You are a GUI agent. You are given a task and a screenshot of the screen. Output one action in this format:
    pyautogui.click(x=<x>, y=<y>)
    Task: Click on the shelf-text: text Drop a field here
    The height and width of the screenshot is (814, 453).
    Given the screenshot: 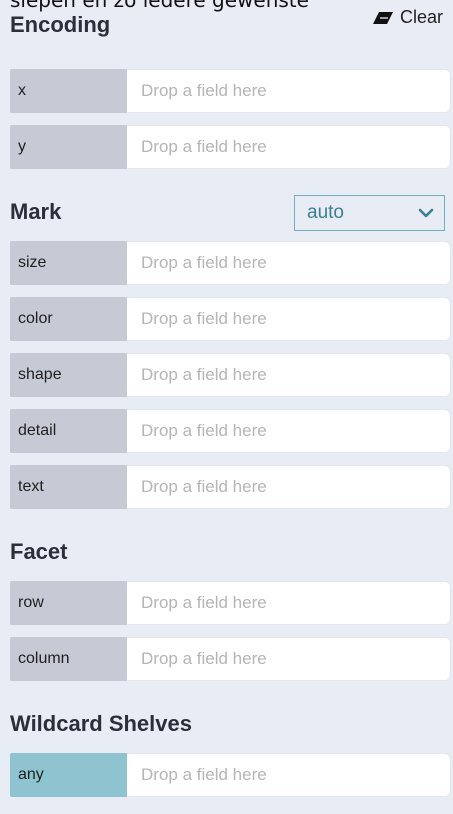 What is the action you would take?
    pyautogui.click(x=230, y=487)
    